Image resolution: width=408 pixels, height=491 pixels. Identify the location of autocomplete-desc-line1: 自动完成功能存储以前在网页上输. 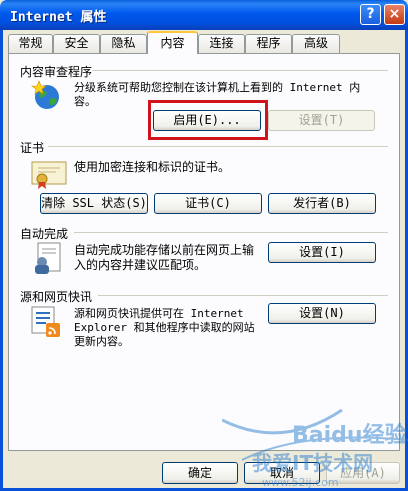
(164, 250).